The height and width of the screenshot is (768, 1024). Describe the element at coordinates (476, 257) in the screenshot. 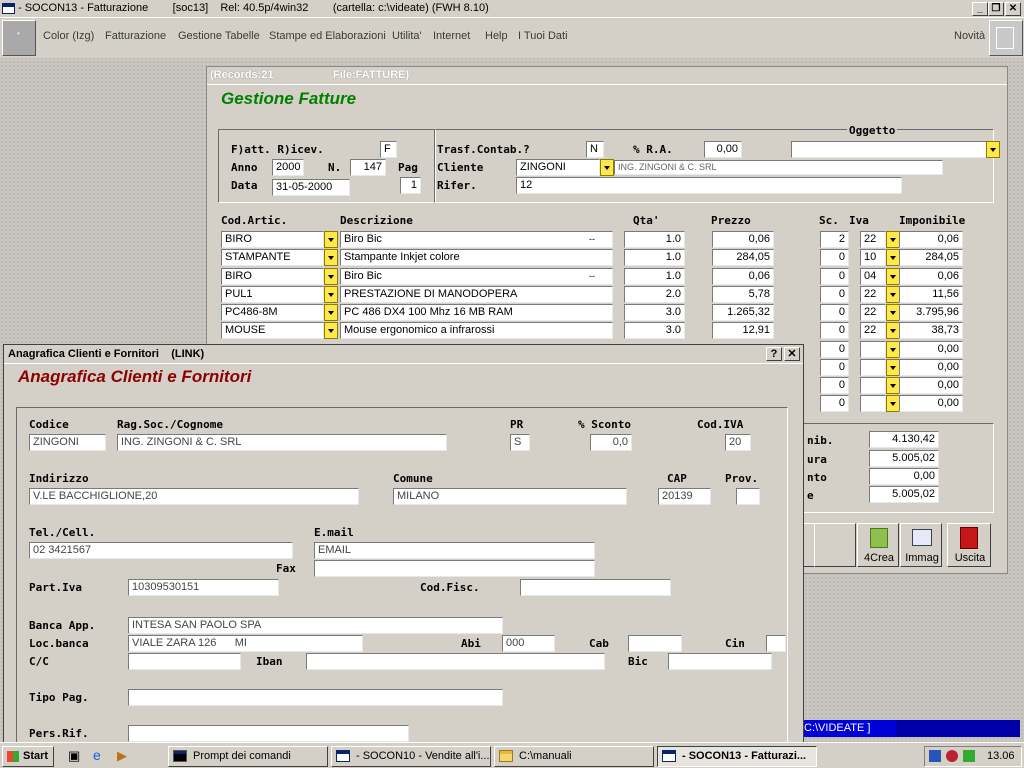

I see `row-descr: Stampante Inkjet colore` at that location.